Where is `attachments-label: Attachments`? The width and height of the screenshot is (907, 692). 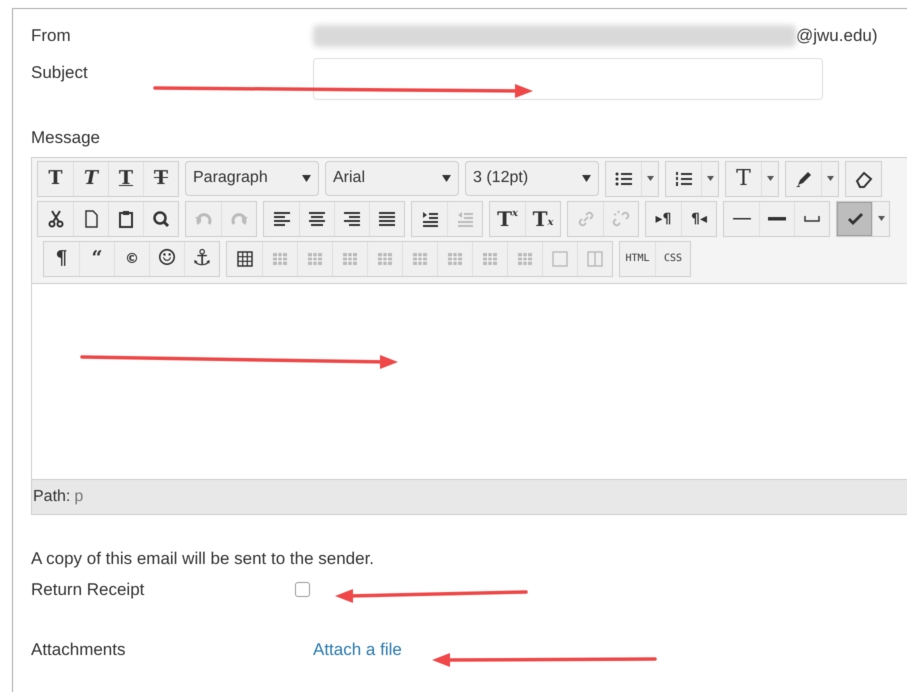 attachments-label: Attachments is located at coordinates (78, 649).